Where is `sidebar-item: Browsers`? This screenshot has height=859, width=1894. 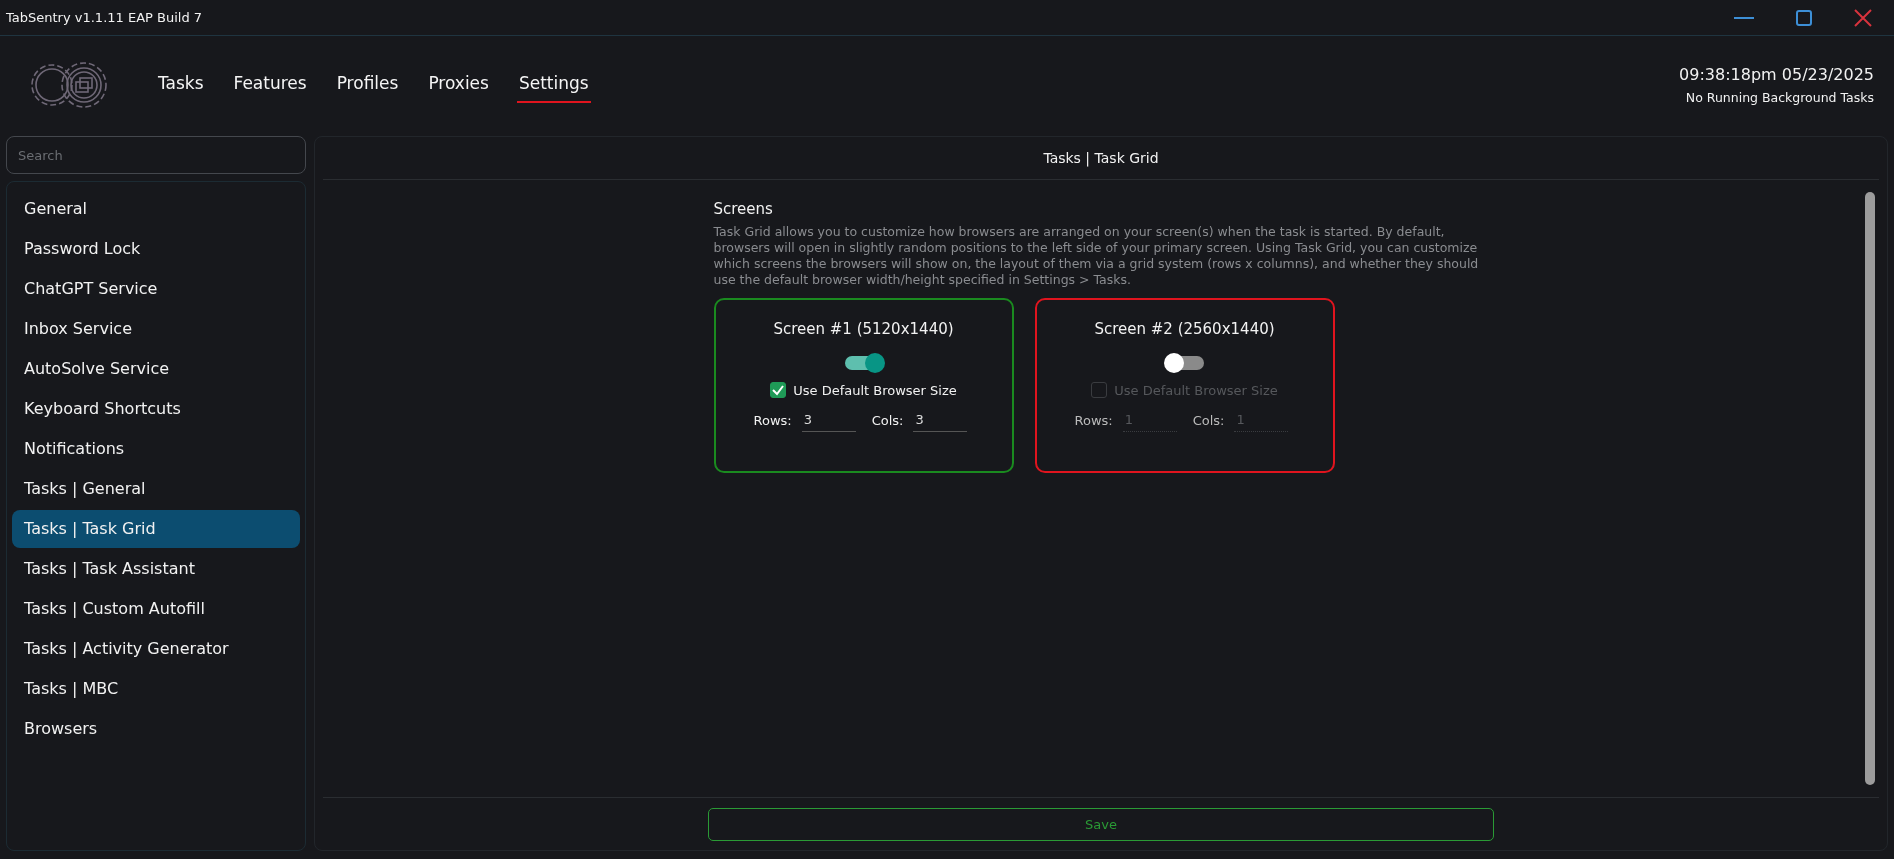 sidebar-item: Browsers is located at coordinates (156, 729).